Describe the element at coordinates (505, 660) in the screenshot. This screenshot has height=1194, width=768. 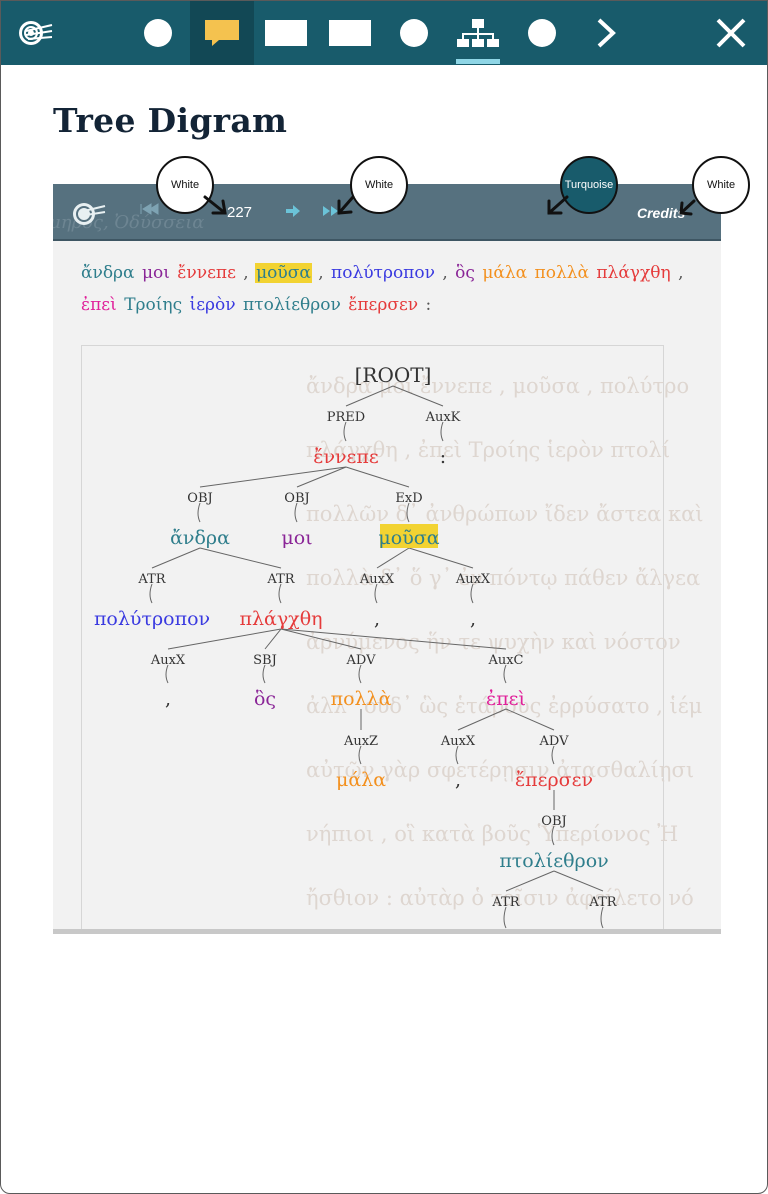
I see `relation-label: AuxC` at that location.